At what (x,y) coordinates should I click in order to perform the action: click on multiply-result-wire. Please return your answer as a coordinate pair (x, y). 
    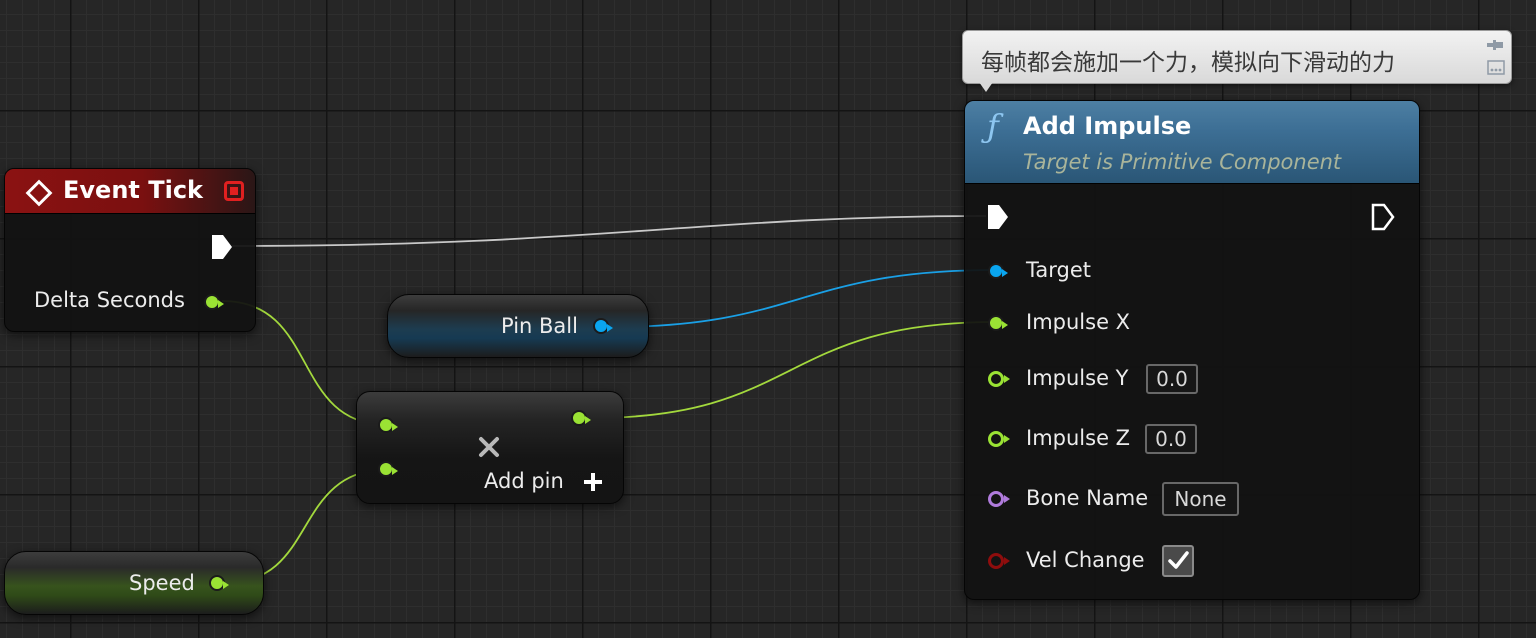
    Looking at the image, I should click on (794, 370).